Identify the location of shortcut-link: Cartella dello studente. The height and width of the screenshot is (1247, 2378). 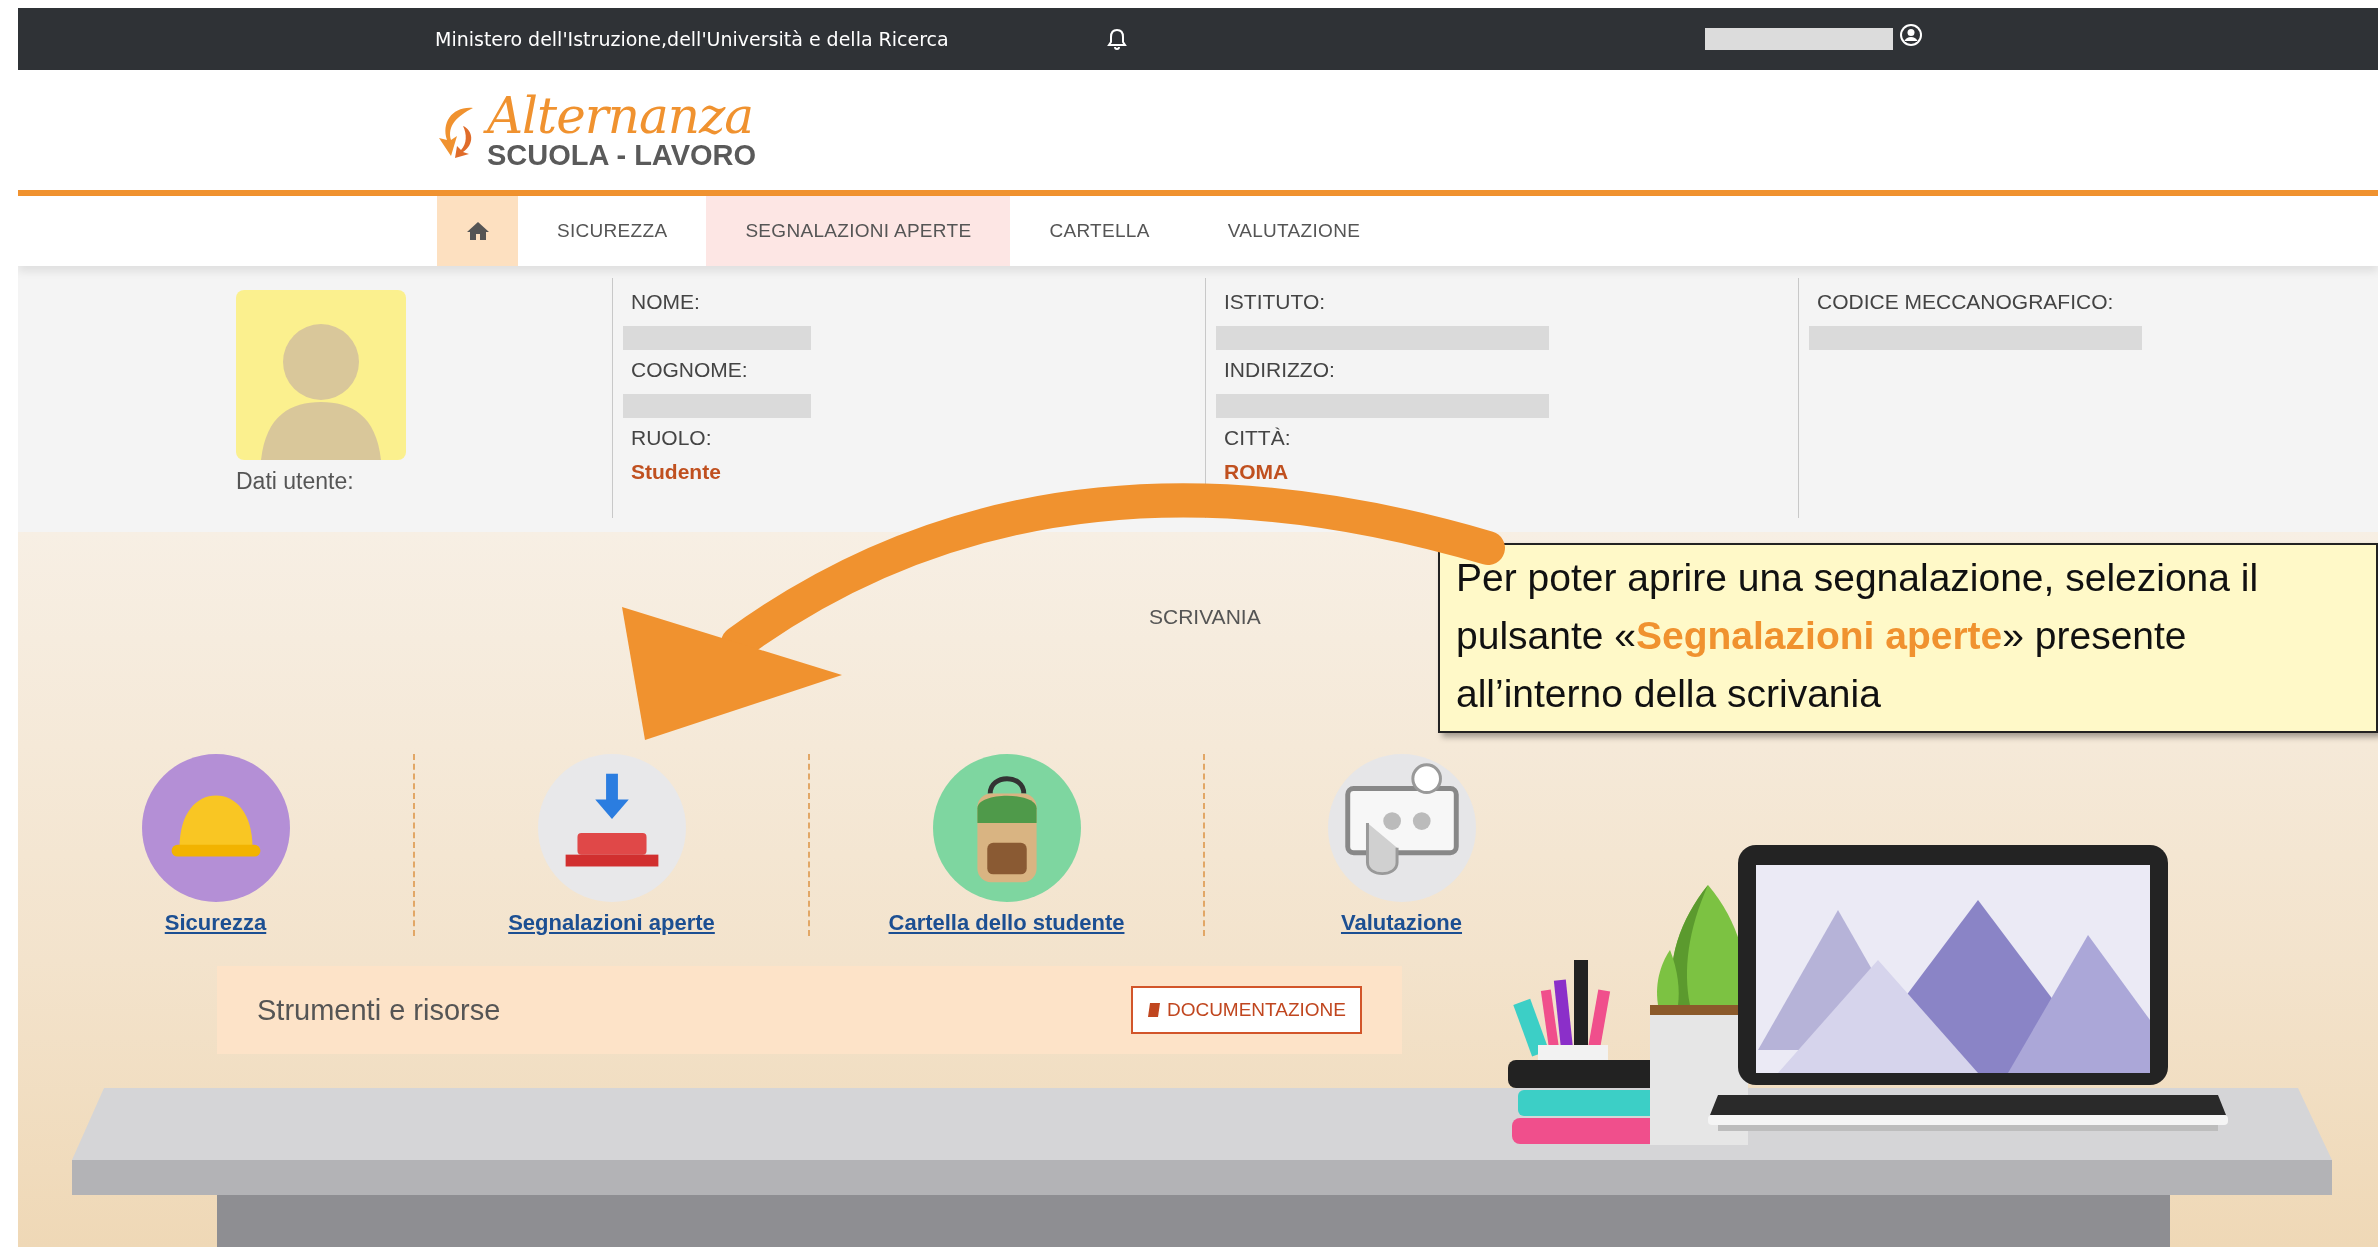
(1006, 923).